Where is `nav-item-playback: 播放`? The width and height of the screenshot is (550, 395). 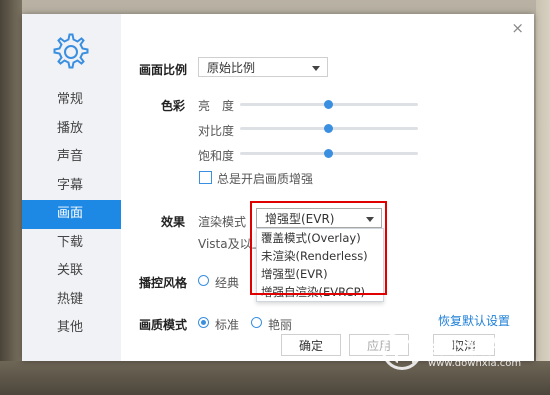 nav-item-playback: 播放 is located at coordinates (71, 129).